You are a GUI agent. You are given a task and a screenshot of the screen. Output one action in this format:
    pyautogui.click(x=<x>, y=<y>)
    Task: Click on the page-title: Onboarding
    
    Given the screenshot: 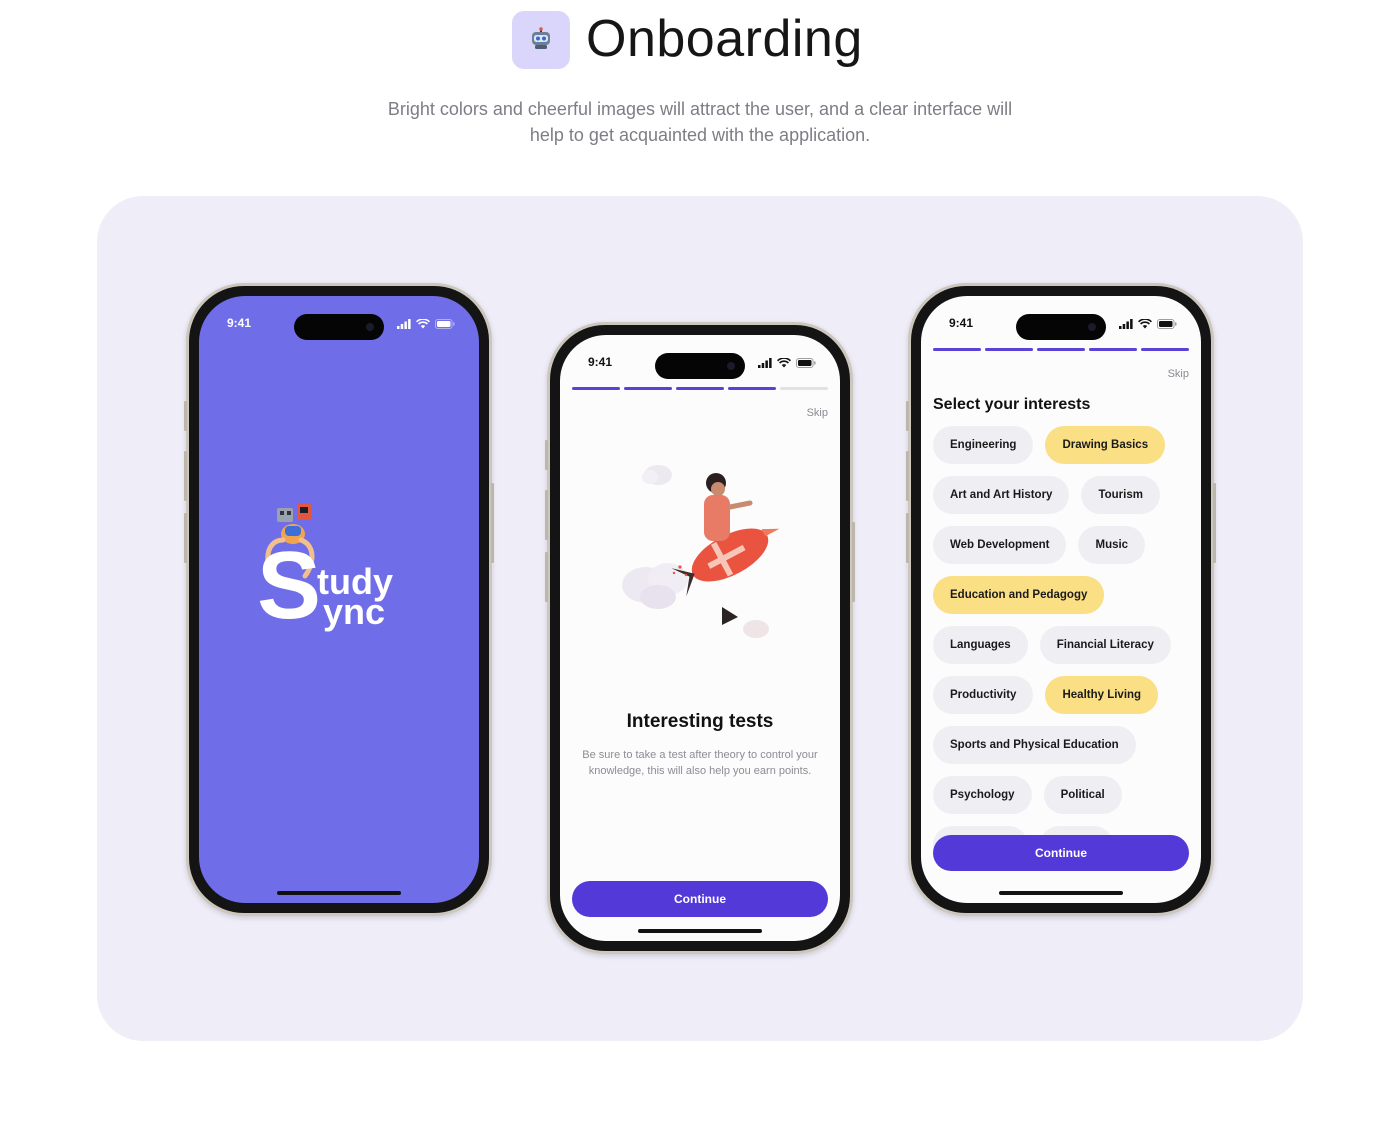 What is the action you would take?
    pyautogui.click(x=724, y=39)
    